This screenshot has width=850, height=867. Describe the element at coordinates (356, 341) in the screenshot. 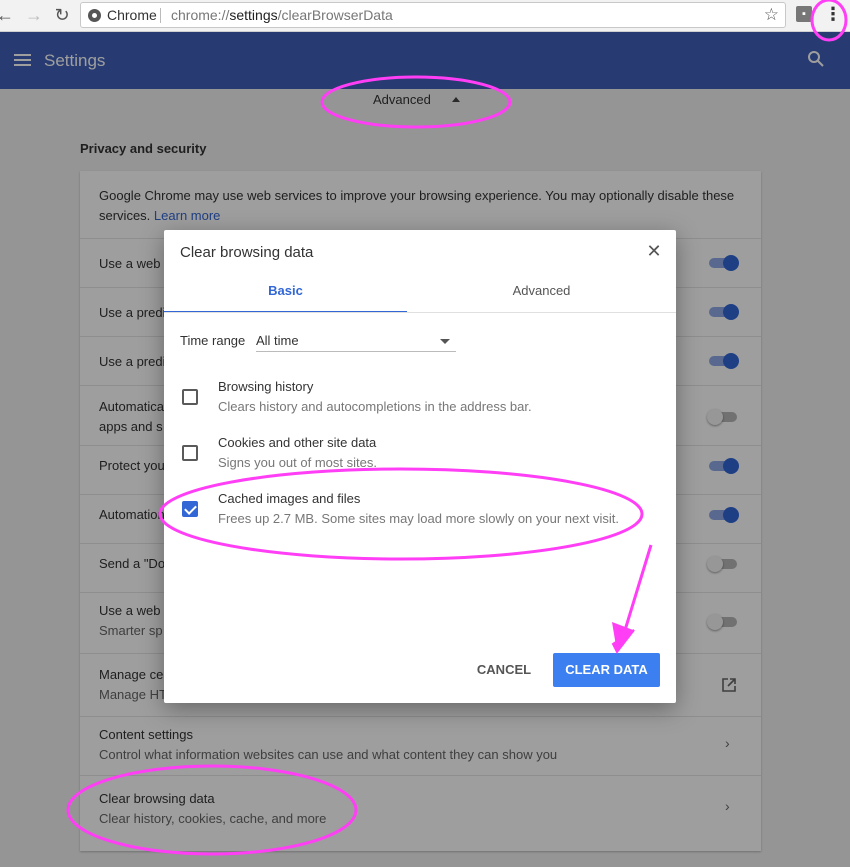

I see `time-range-select: All time` at that location.